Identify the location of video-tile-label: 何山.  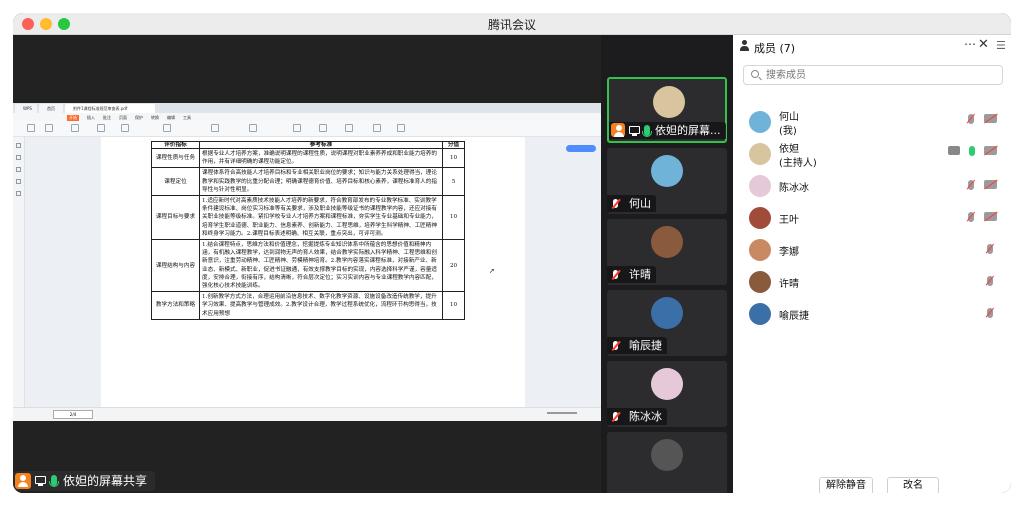
(631, 203).